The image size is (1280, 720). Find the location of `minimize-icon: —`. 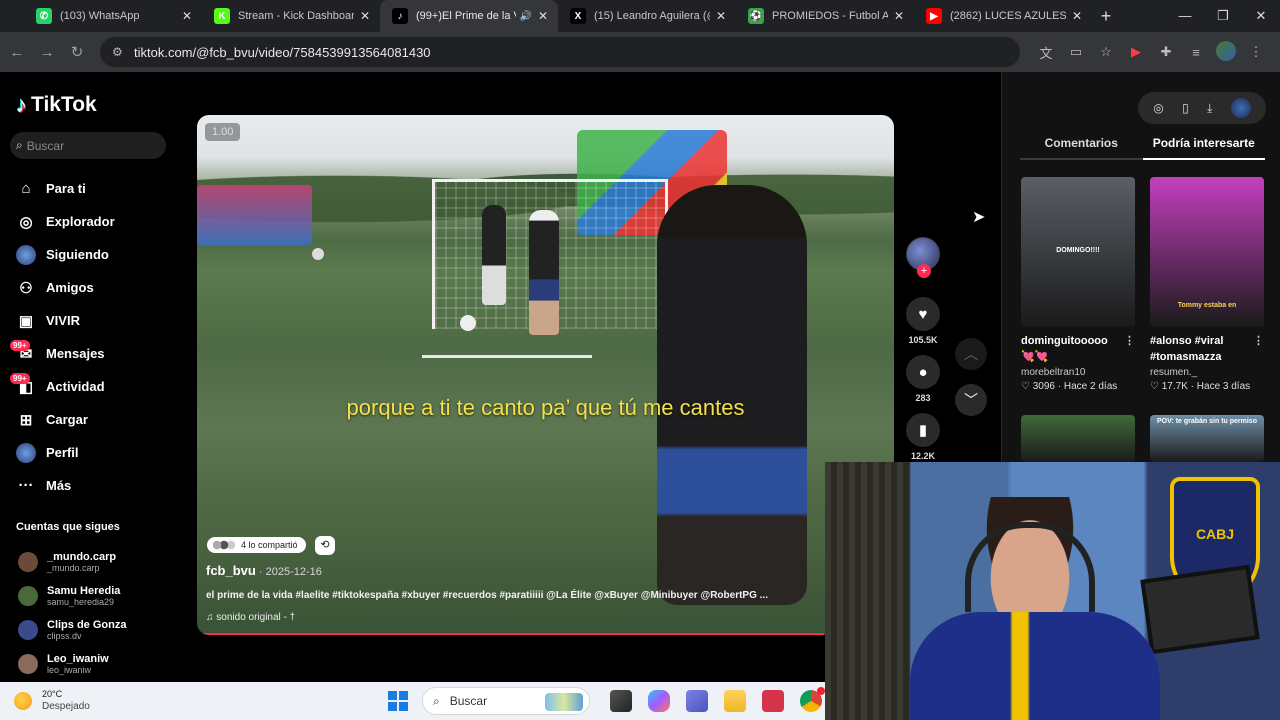

minimize-icon: — is located at coordinates (1185, 16).